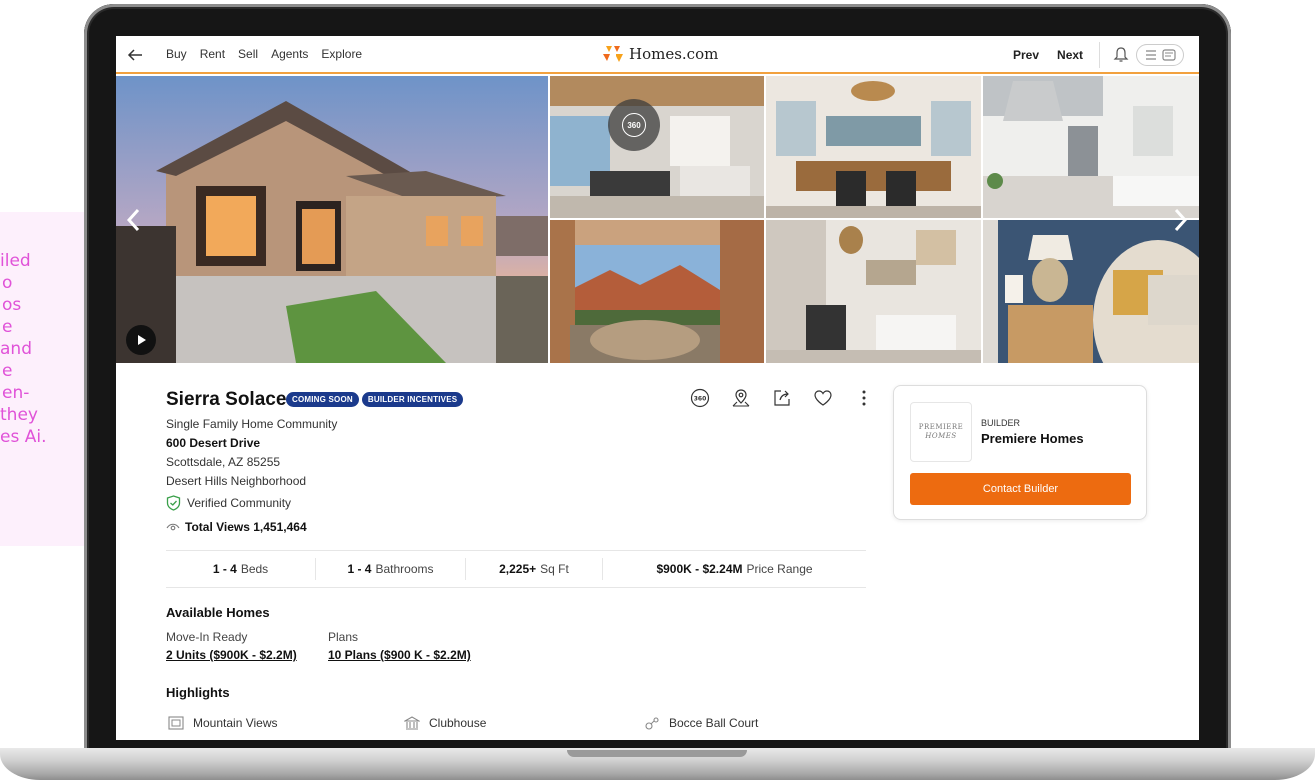 Image resolution: width=1315 pixels, height=780 pixels. Describe the element at coordinates (873, 291) in the screenshot. I see `bathroom-photo` at that location.